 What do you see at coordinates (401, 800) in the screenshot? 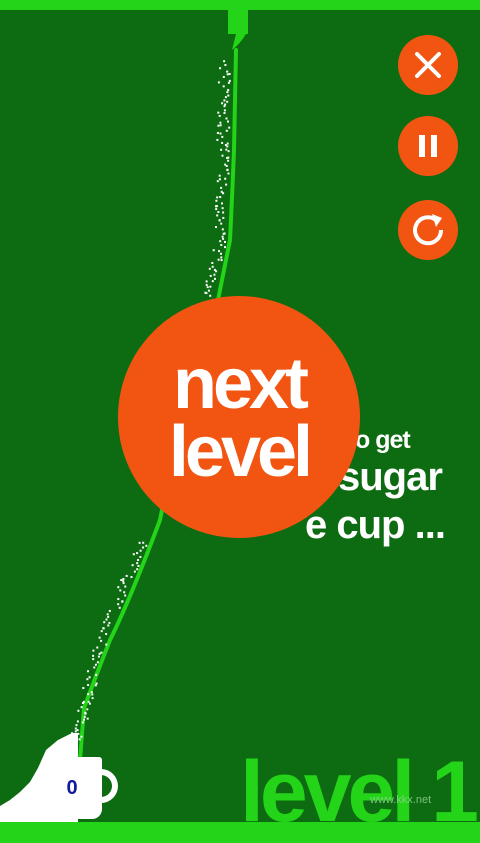
I see `watermark-text: www.kkx.net` at bounding box center [401, 800].